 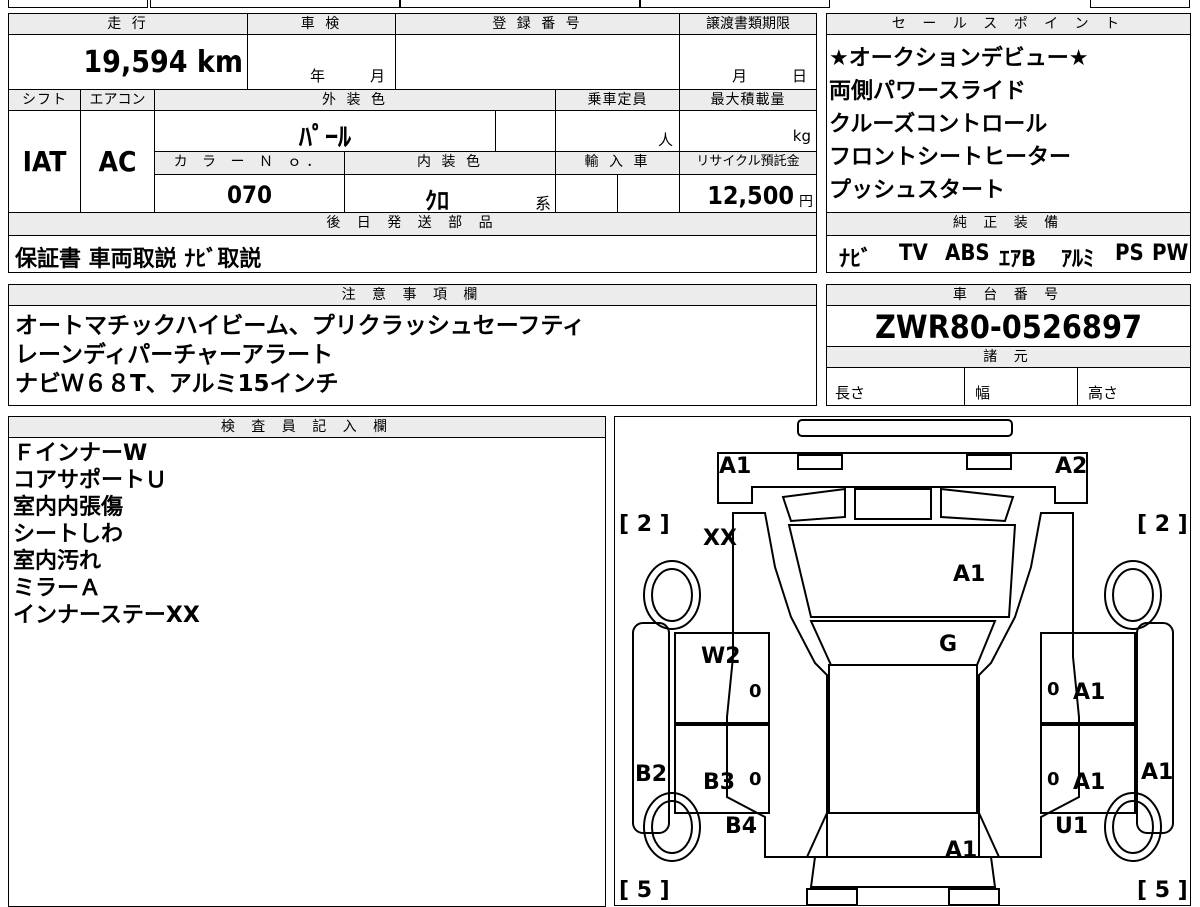 What do you see at coordinates (755, 779) in the screenshot?
I see `mark-rear-door-left-zero: 0` at bounding box center [755, 779].